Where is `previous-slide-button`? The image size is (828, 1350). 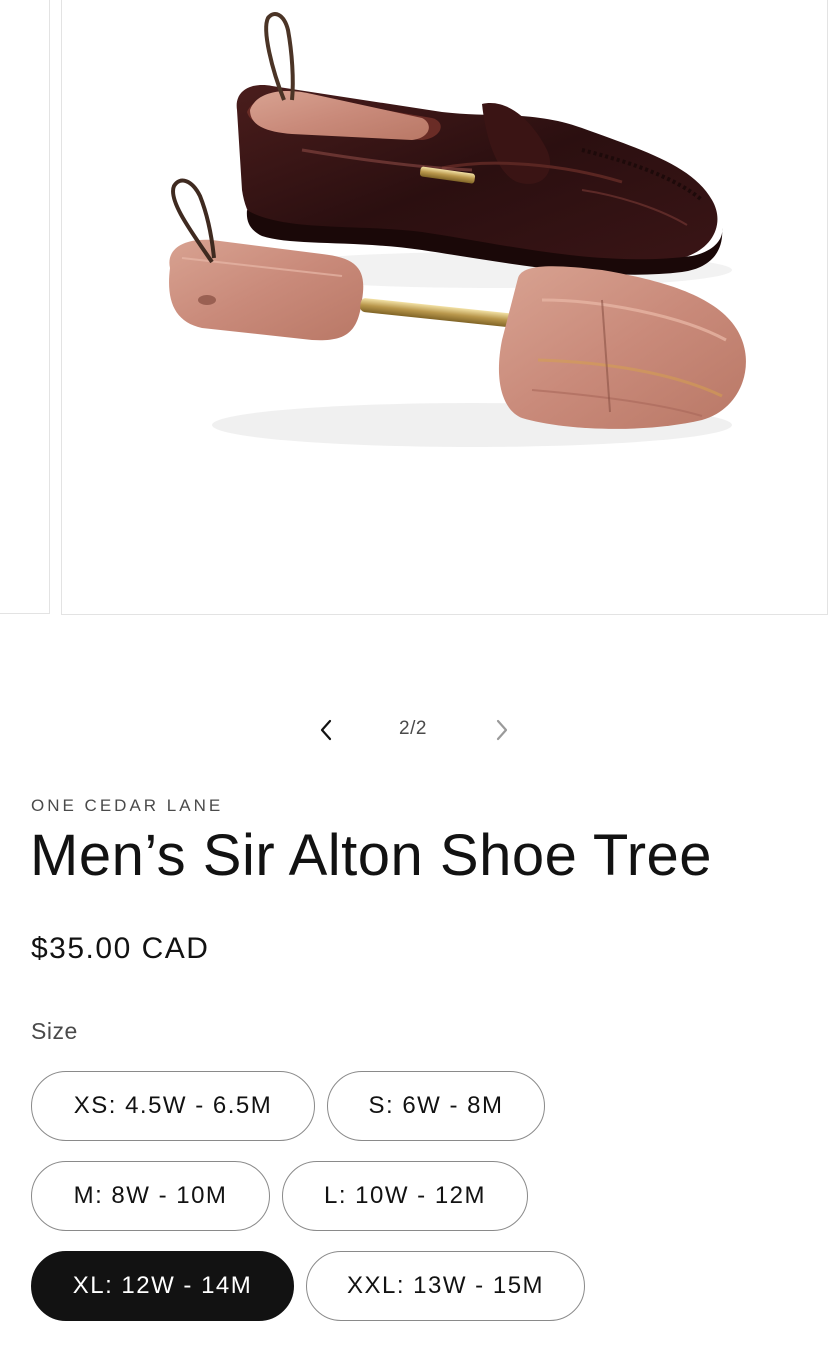 previous-slide-button is located at coordinates (326, 730).